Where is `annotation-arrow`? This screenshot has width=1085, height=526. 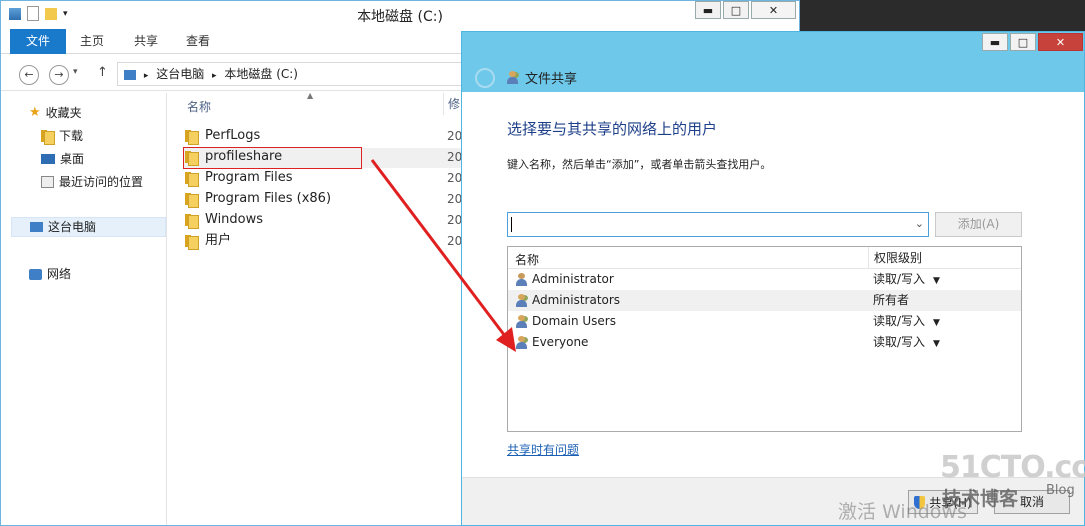
annotation-arrow is located at coordinates (443, 255).